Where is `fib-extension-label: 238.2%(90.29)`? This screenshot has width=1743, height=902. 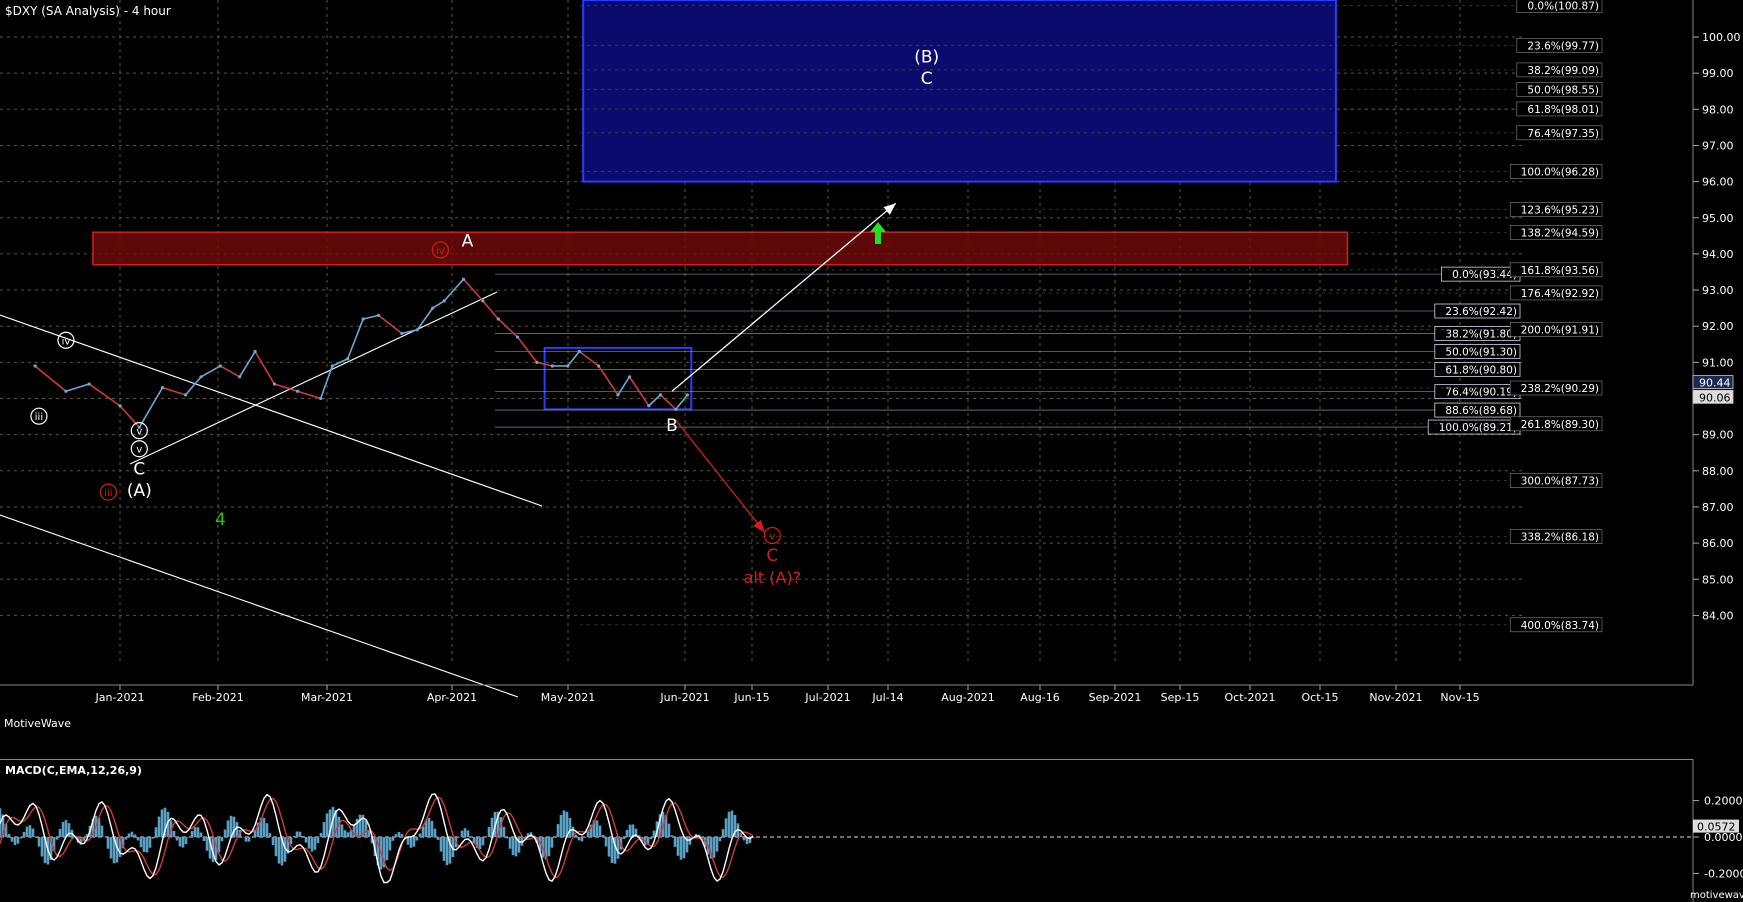
fib-extension-label: 238.2%(90.29) is located at coordinates (1560, 389).